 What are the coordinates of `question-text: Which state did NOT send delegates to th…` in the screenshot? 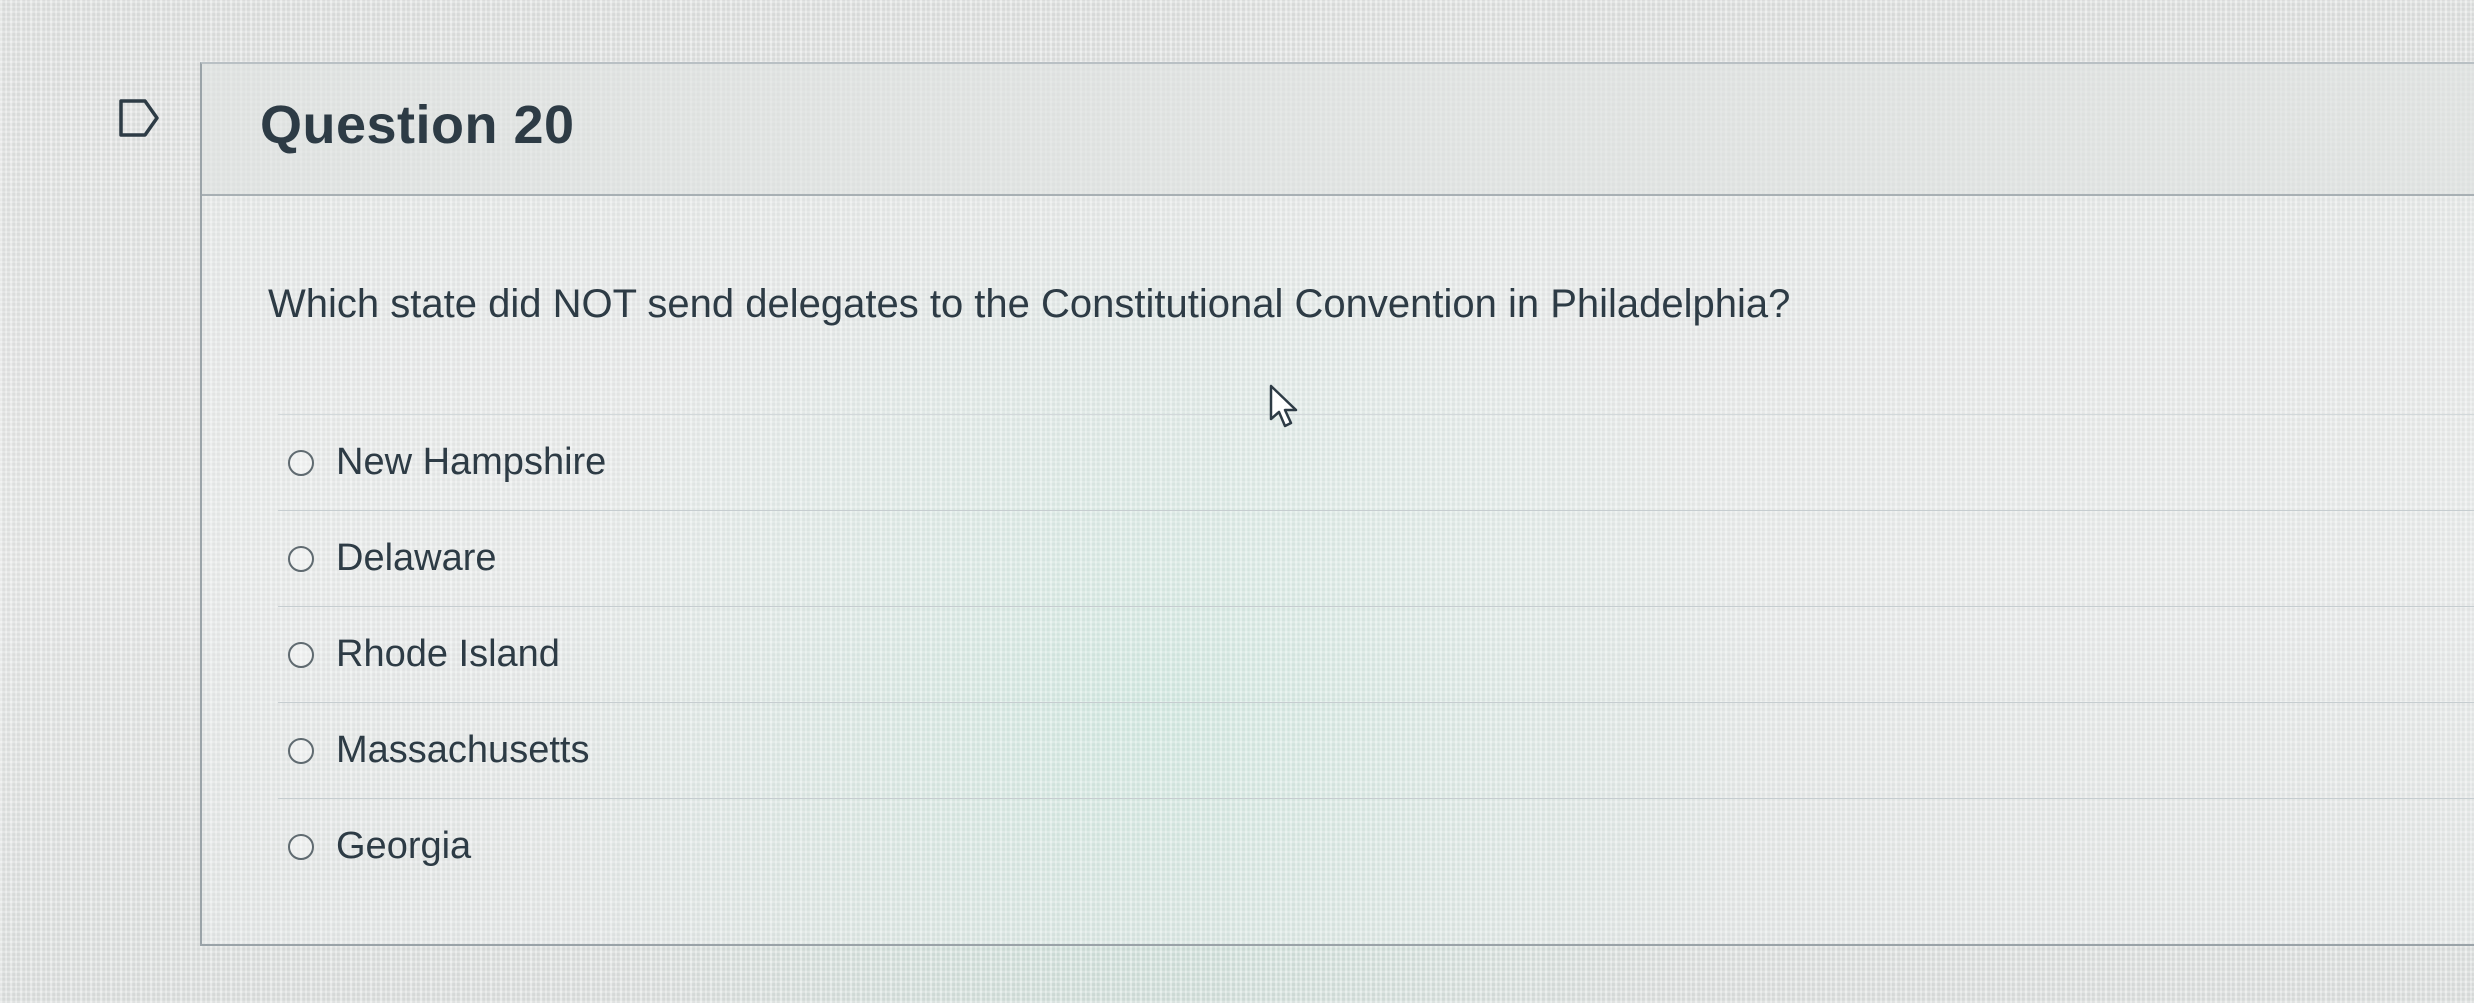 It's located at (1029, 304).